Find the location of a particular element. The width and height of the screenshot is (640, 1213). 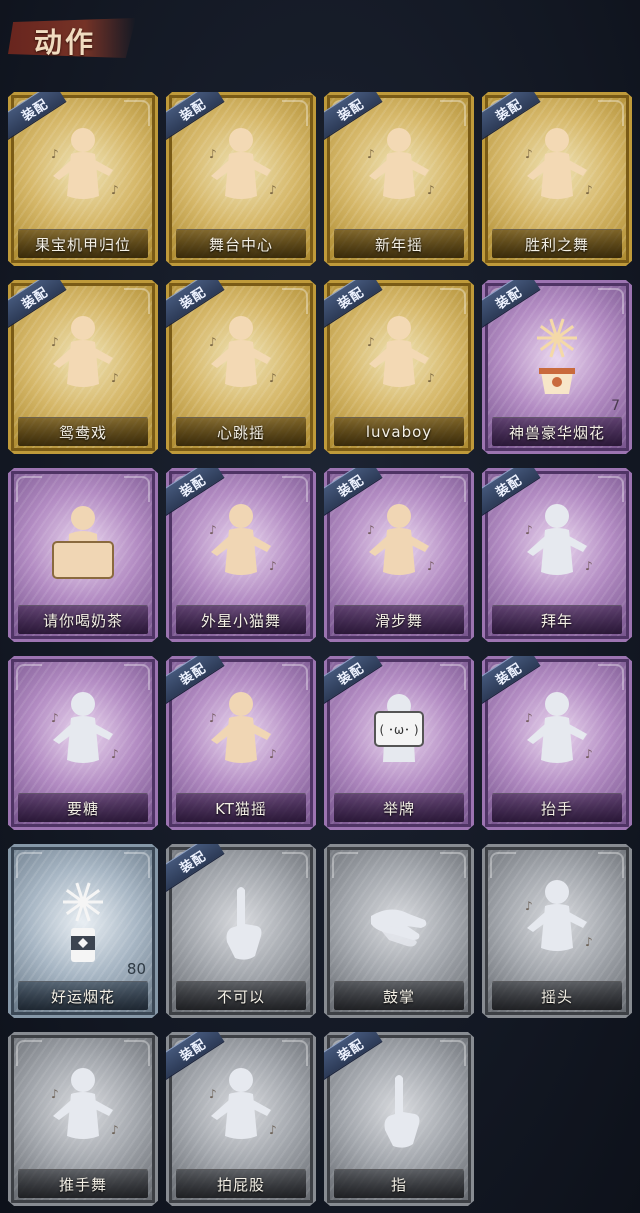

card-label-bar: 要糖 is located at coordinates (83, 807).